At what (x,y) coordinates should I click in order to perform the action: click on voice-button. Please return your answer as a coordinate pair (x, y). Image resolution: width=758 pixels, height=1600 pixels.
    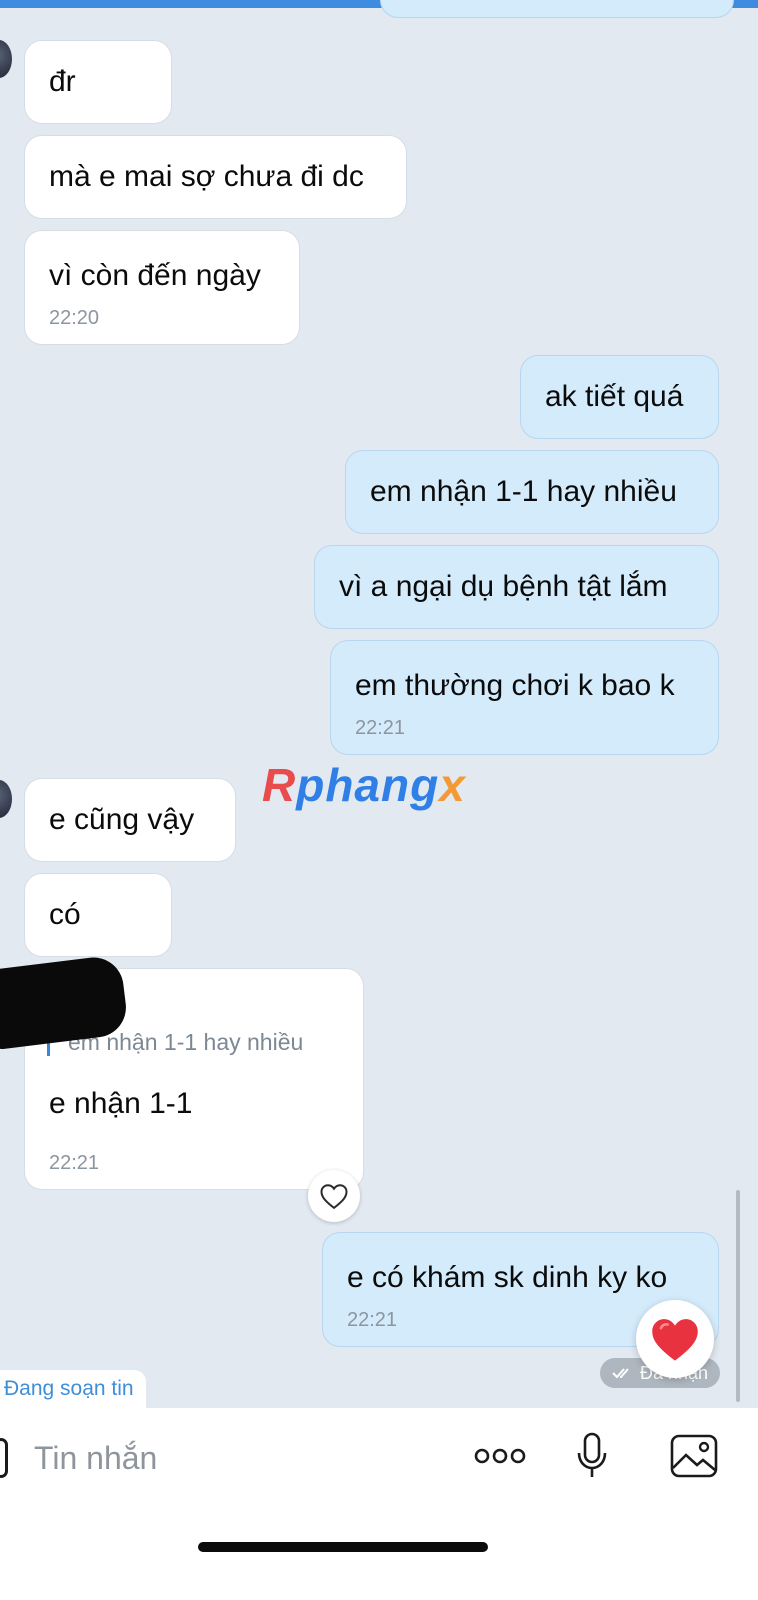
    Looking at the image, I should click on (592, 1456).